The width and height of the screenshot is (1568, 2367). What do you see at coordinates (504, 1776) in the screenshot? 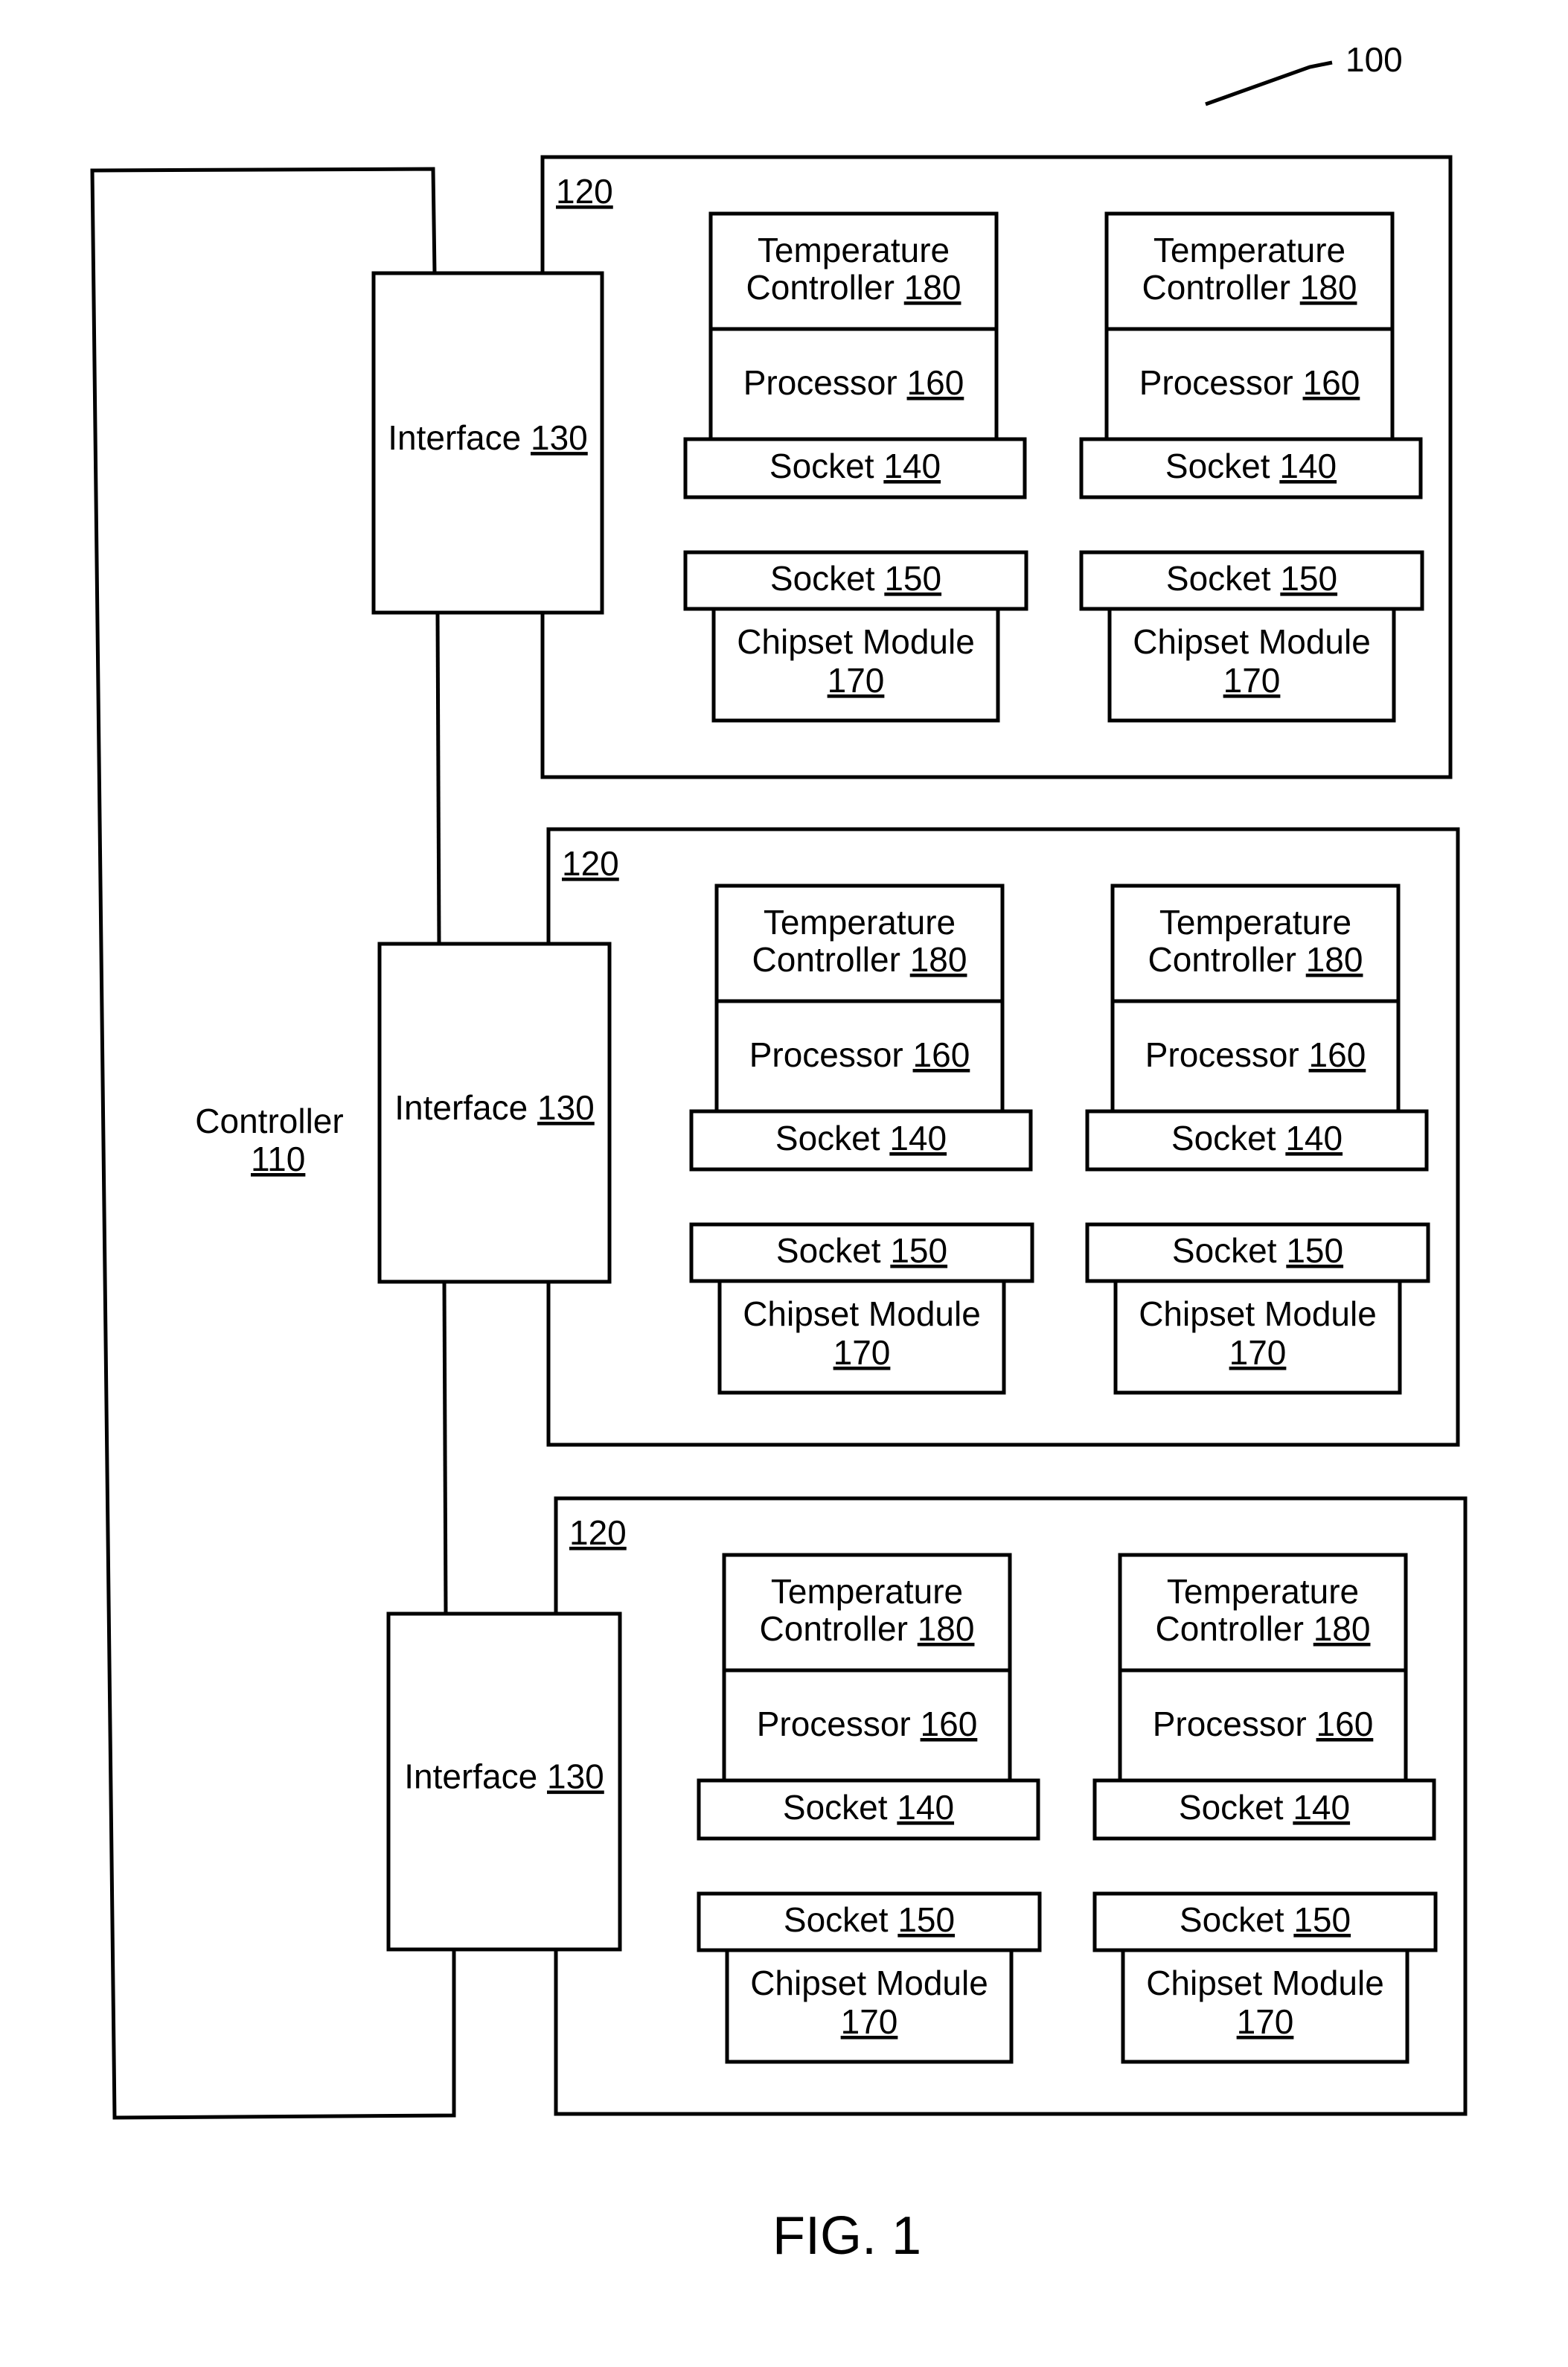
I see `interface-text: Interface 130` at bounding box center [504, 1776].